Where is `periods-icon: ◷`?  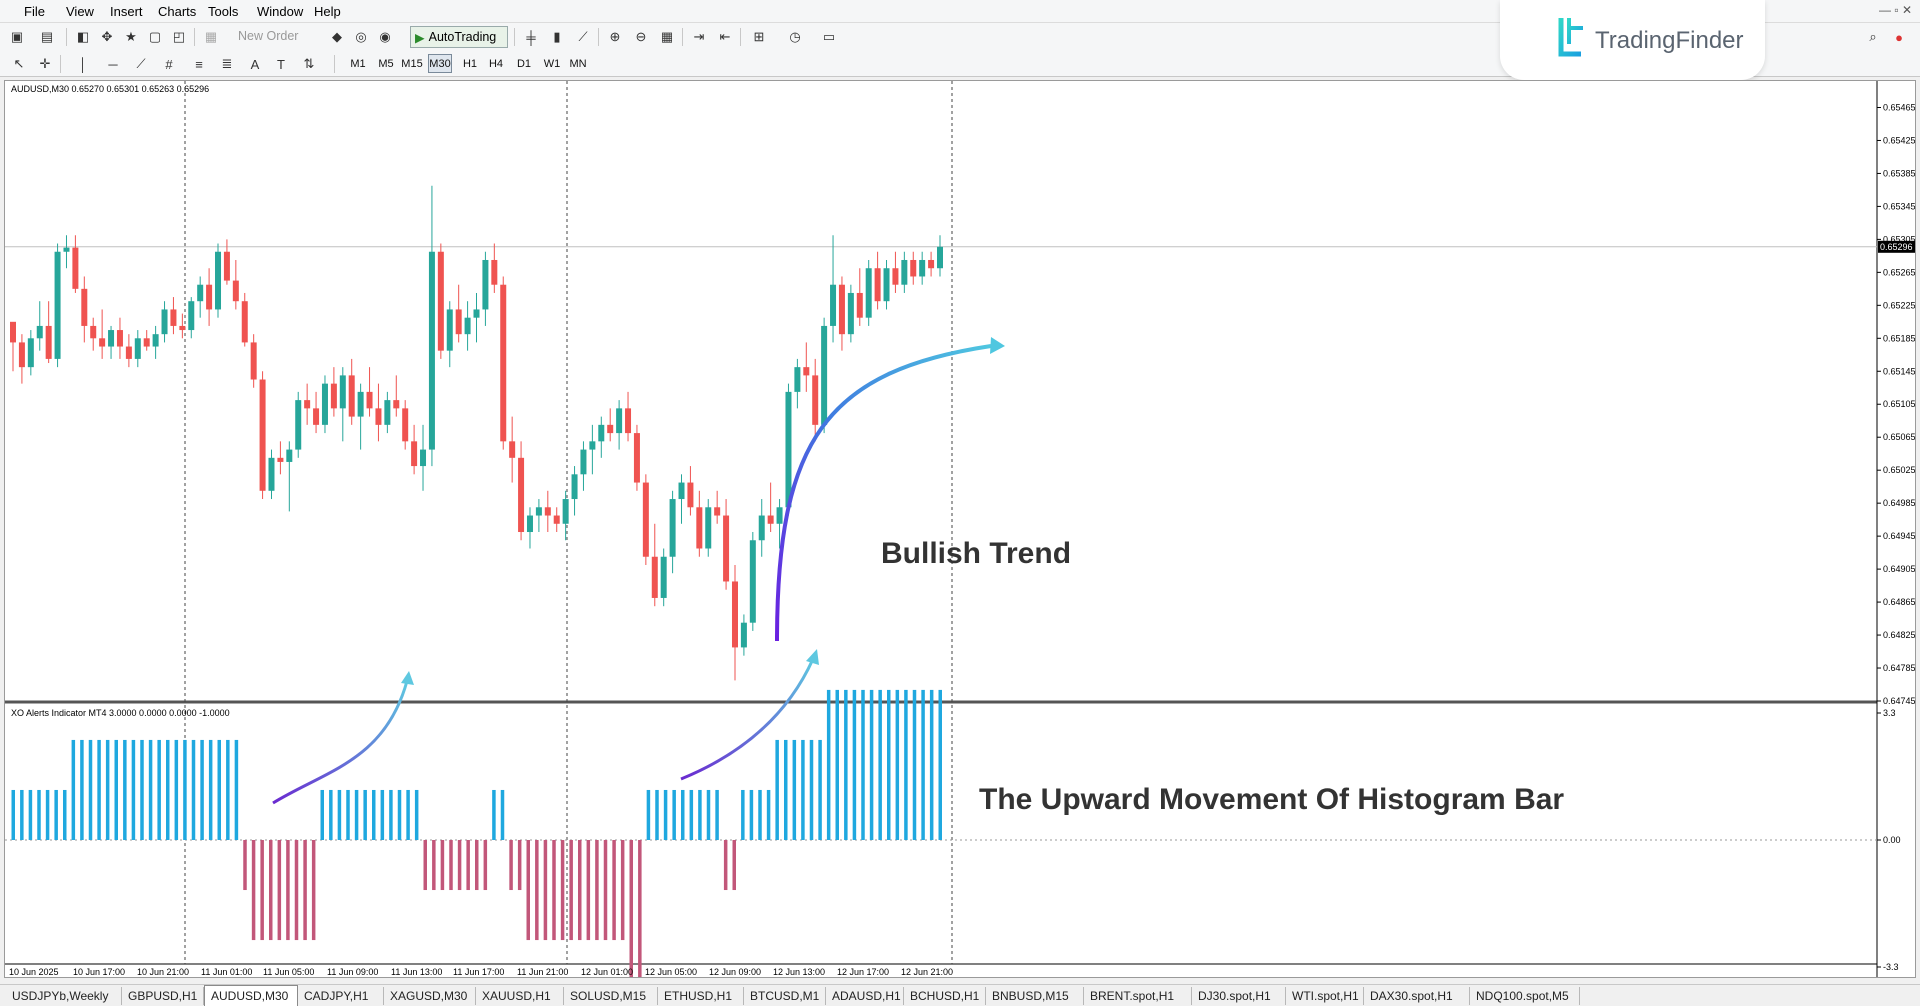 periods-icon: ◷ is located at coordinates (795, 37).